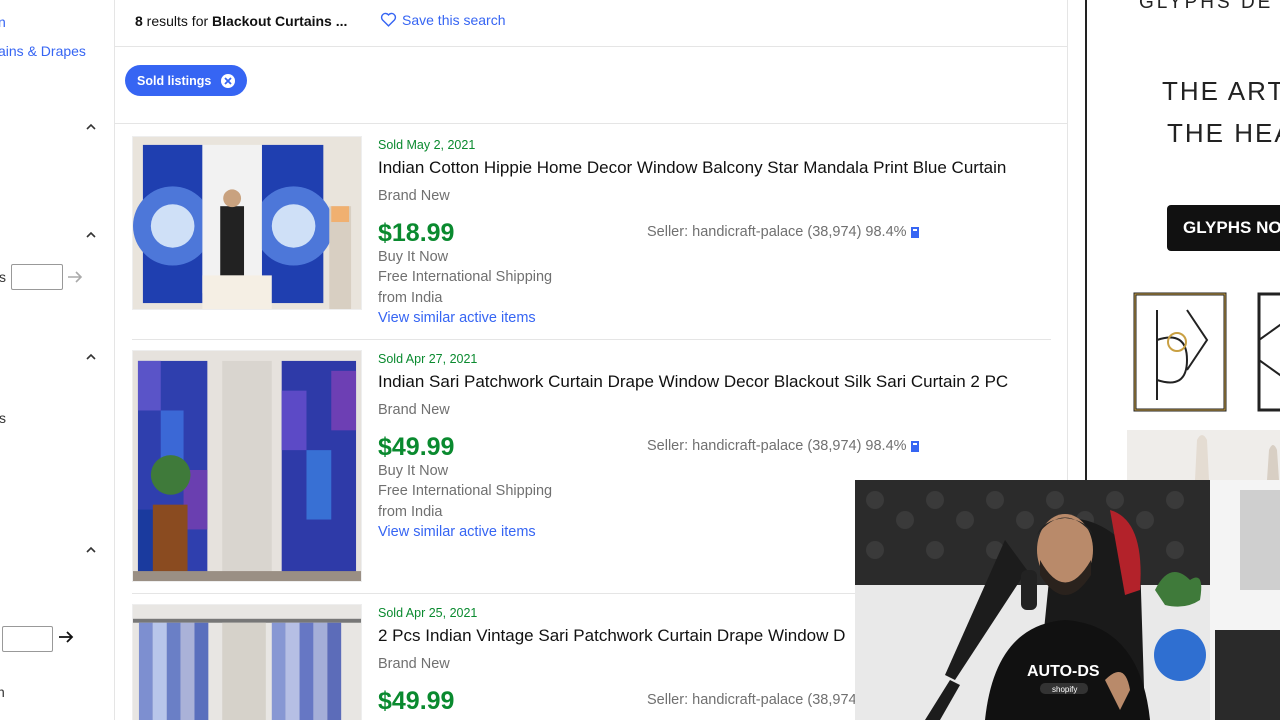  Describe the element at coordinates (591, 85) in the screenshot. I see `applied-filters-bar: Sold listings` at that location.